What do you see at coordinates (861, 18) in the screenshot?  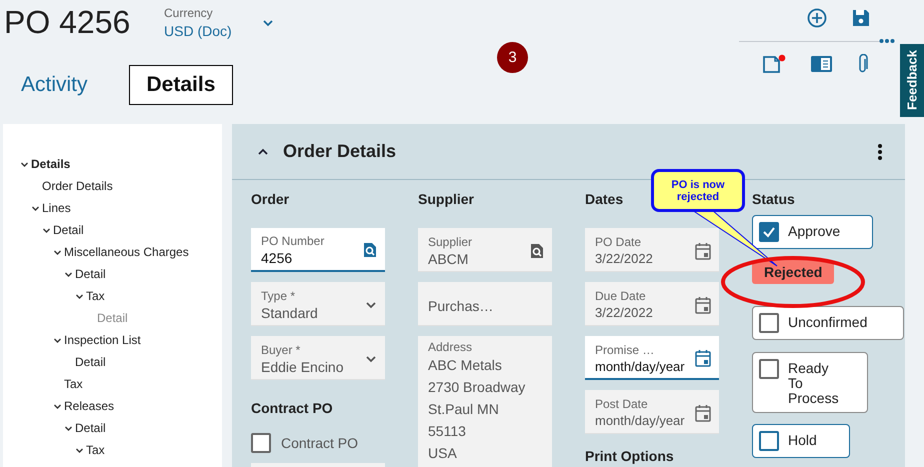 I see `save-icon` at bounding box center [861, 18].